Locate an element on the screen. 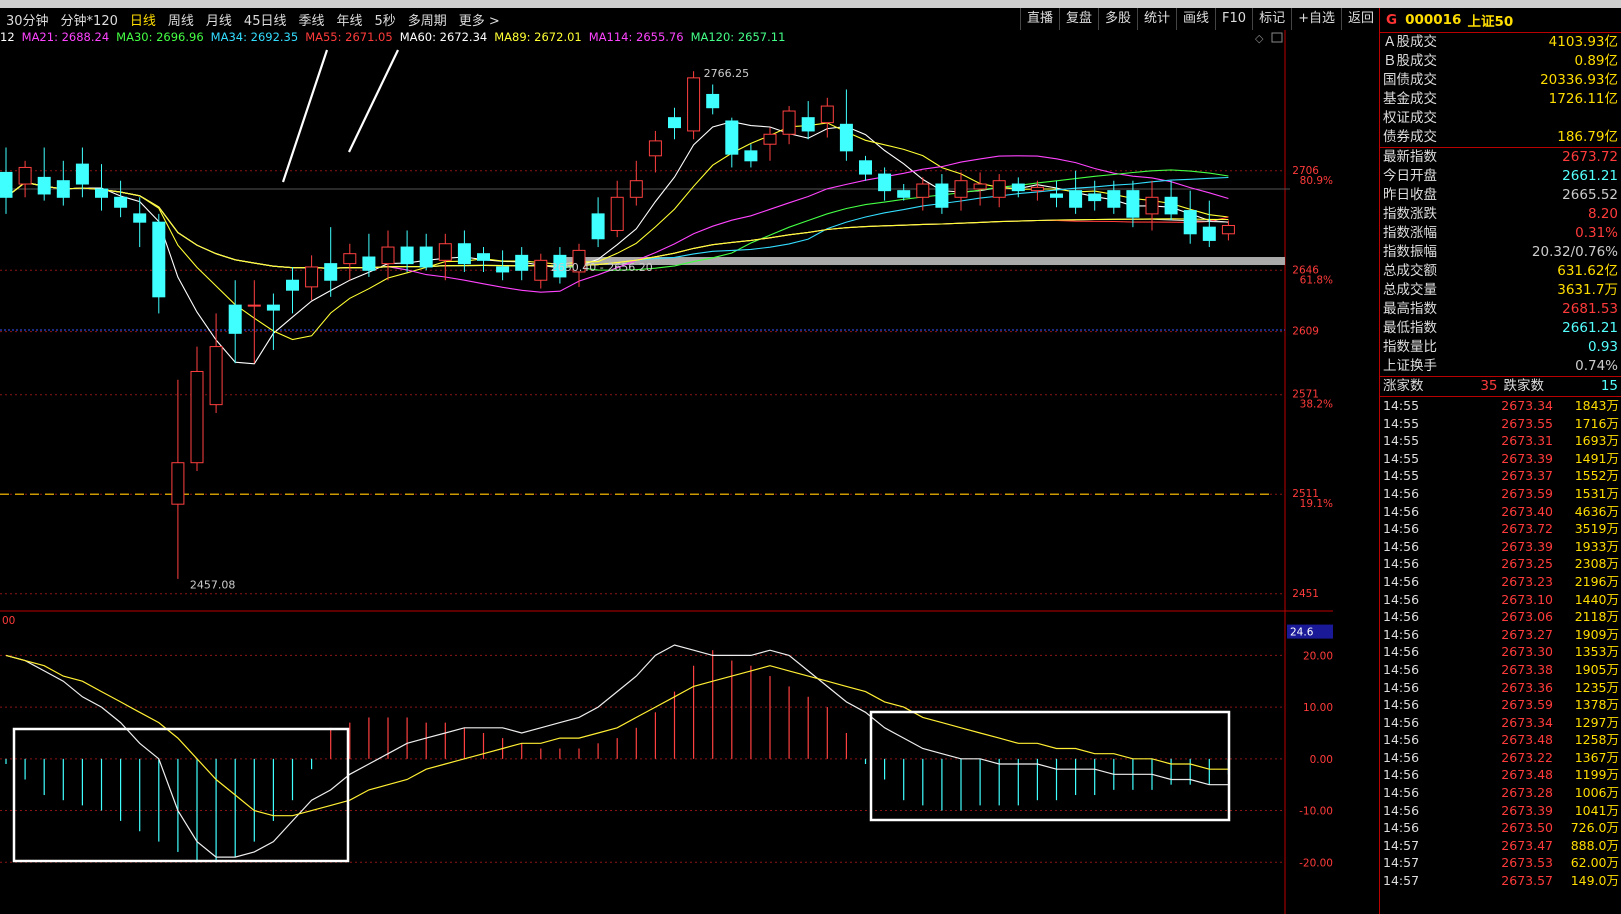 The image size is (1621, 914). stat-row: 最高指数 2681.53 is located at coordinates (1500, 309).